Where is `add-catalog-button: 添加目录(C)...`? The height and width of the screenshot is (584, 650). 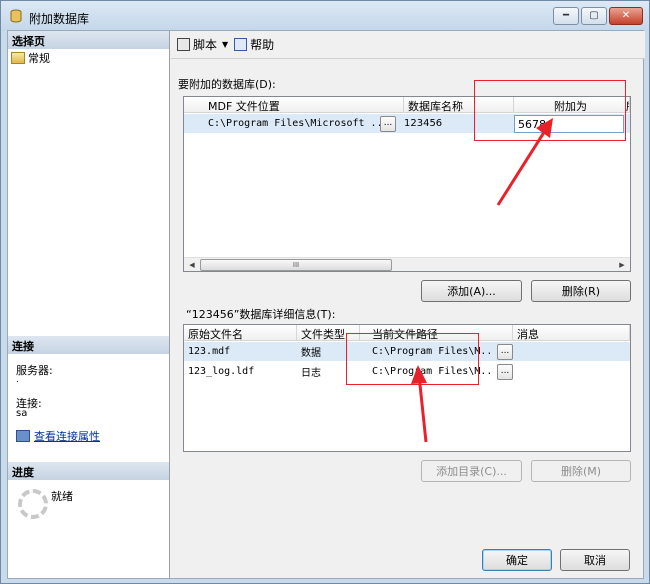
add-catalog-button: 添加目录(C)... is located at coordinates (471, 471).